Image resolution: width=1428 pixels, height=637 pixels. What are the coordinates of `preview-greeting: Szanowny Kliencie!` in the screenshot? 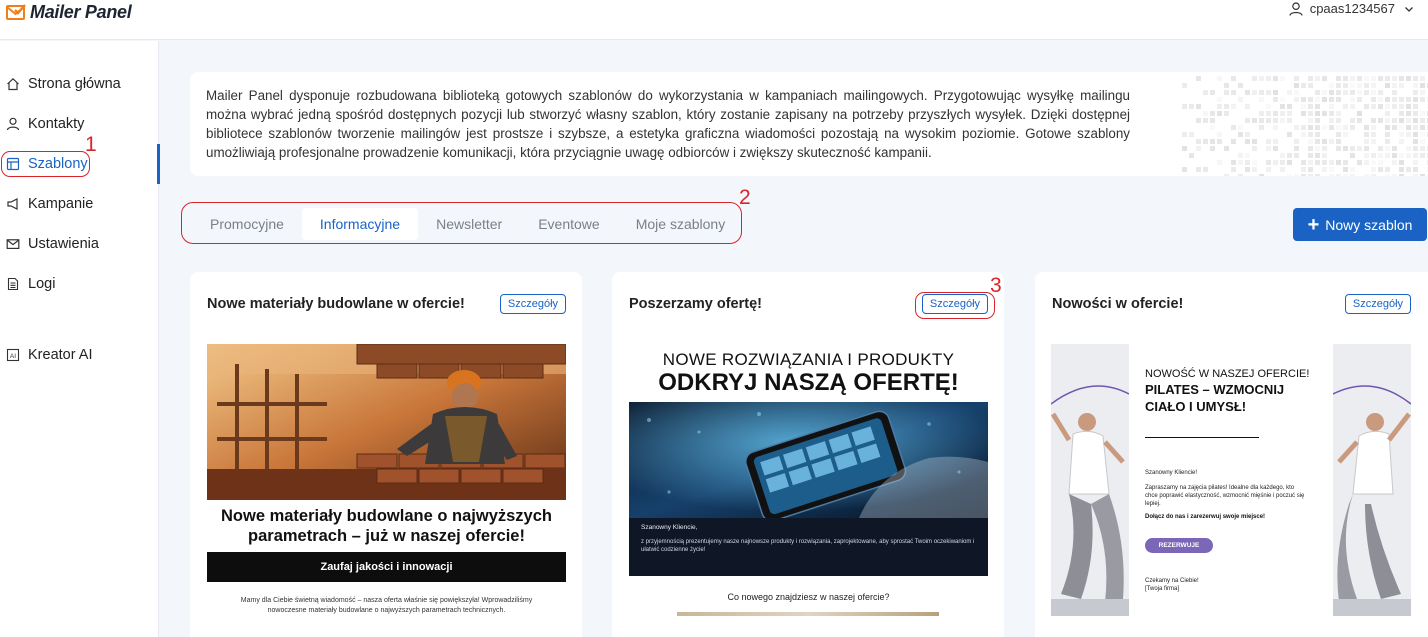 It's located at (1171, 473).